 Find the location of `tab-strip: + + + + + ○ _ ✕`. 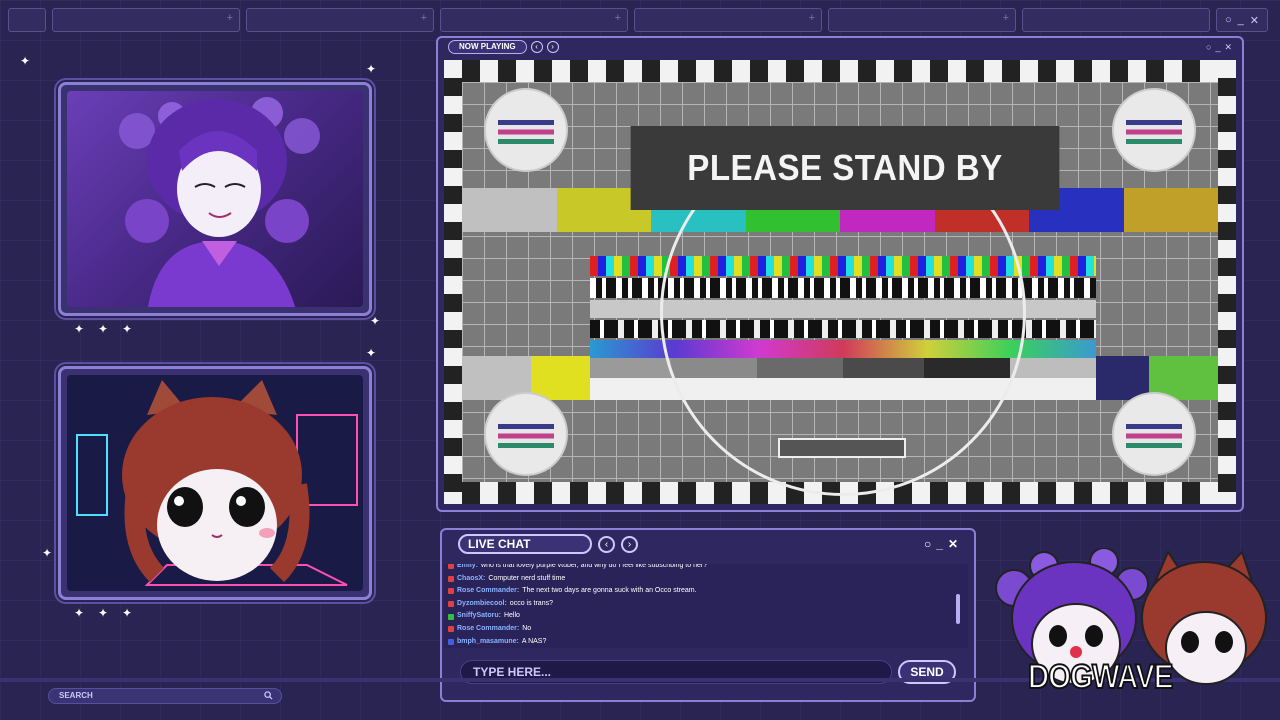

tab-strip: + + + + + ○ _ ✕ is located at coordinates (640, 20).